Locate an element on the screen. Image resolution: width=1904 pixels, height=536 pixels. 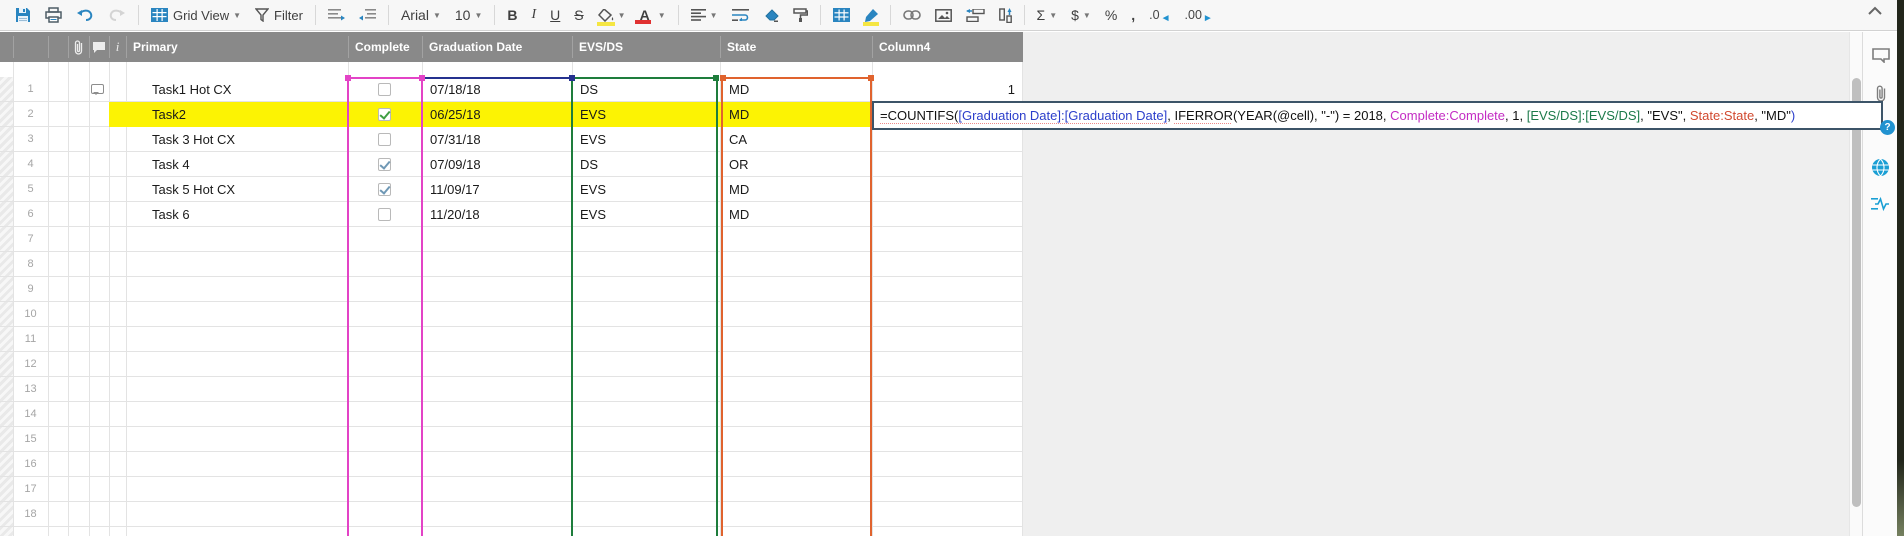
italic-button: I is located at coordinates (534, 15).